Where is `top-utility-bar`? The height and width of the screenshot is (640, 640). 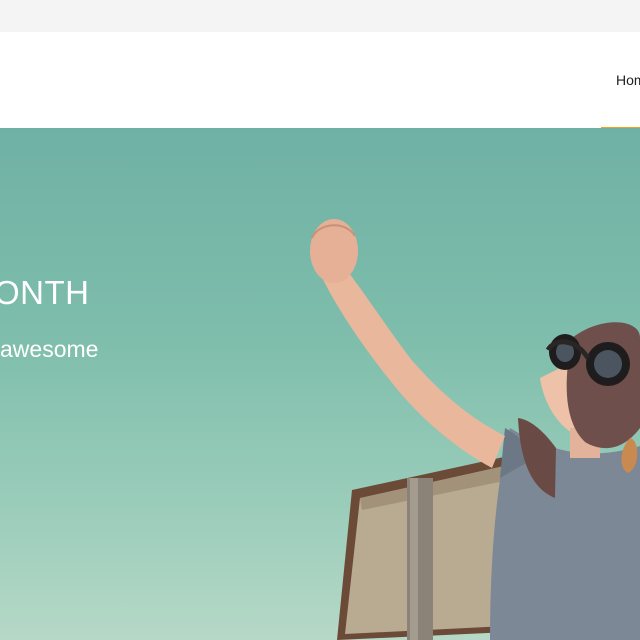
top-utility-bar is located at coordinates (320, 16).